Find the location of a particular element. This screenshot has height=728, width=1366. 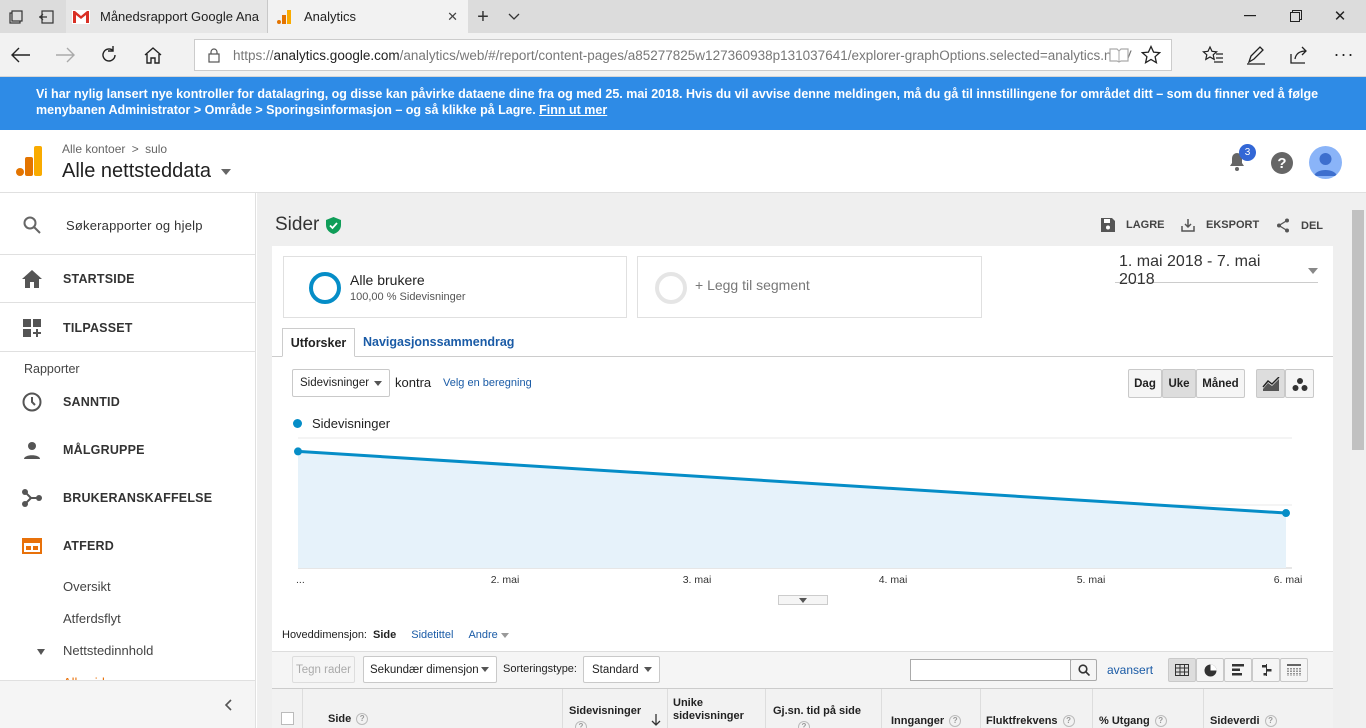

view-performance-button is located at coordinates (1238, 670).